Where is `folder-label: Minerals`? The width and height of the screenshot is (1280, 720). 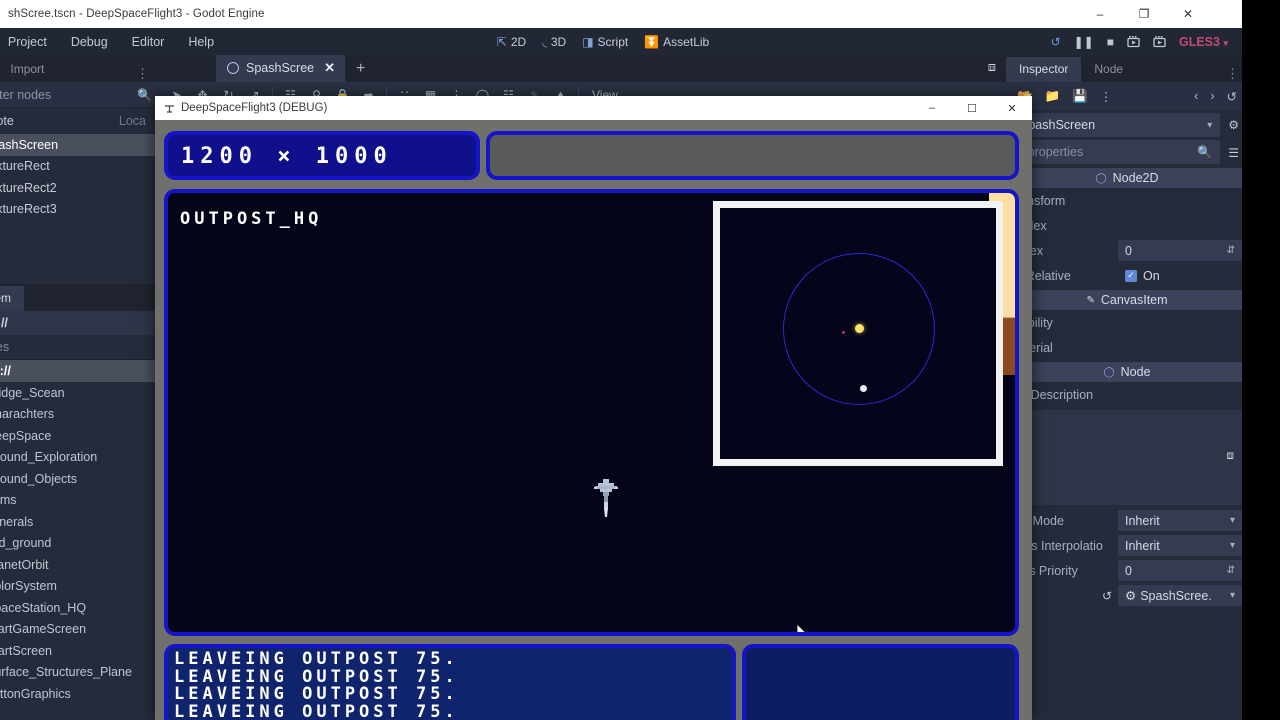
folder-label: Minerals is located at coordinates (17, 521).